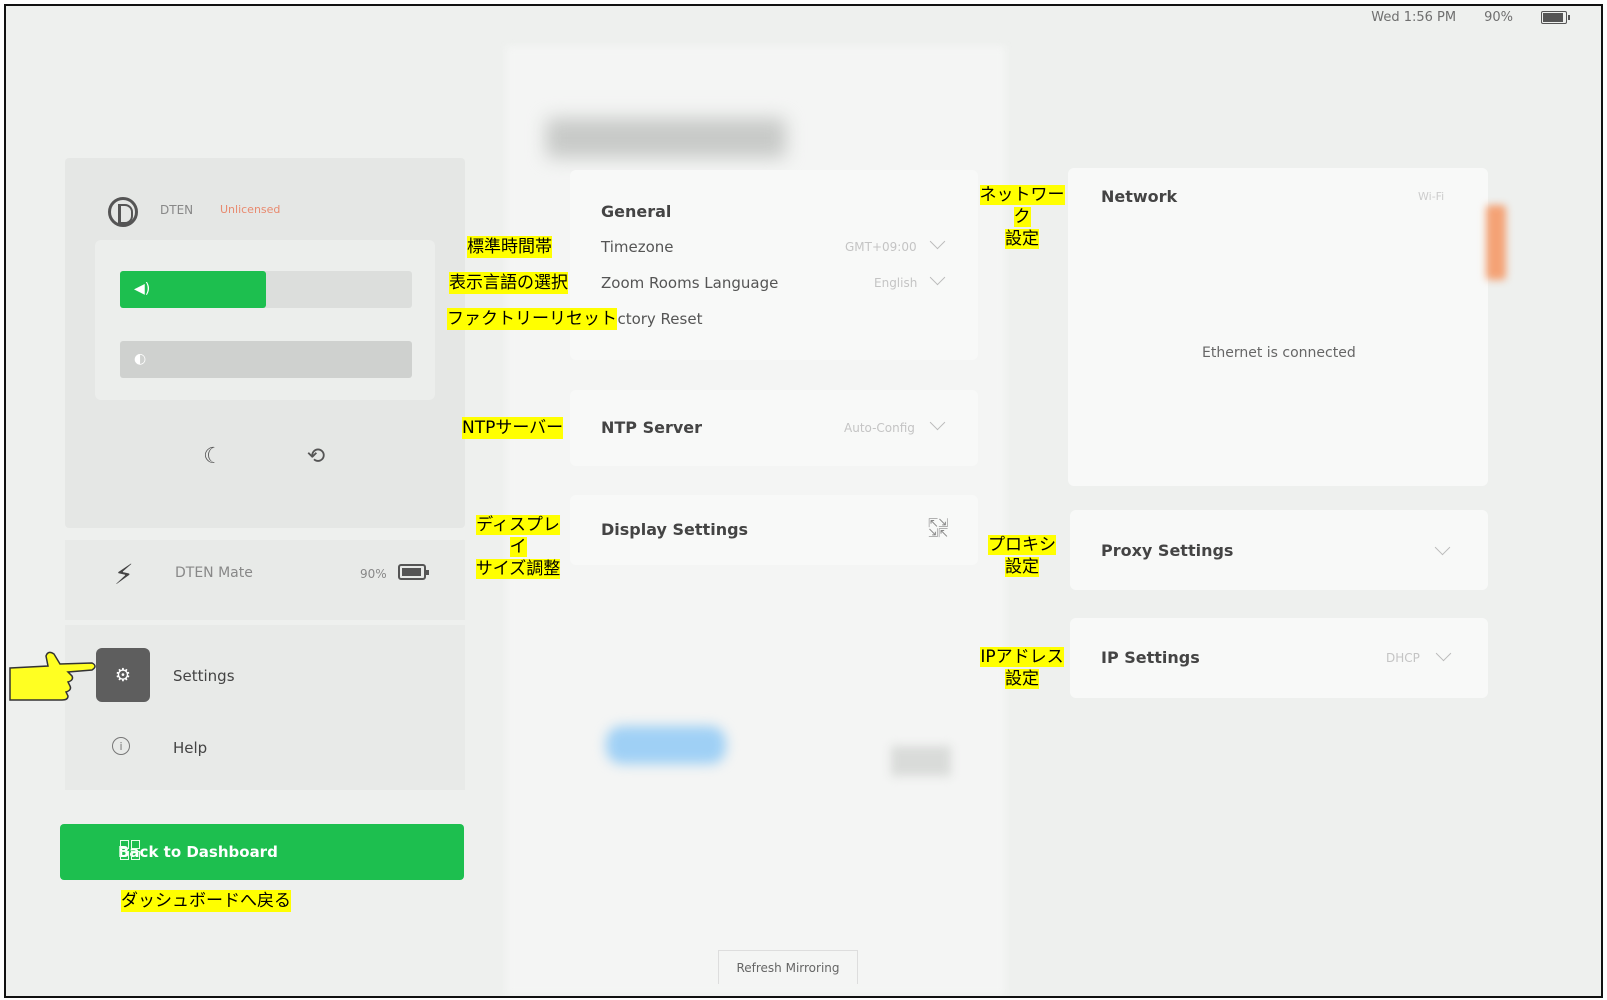 The width and height of the screenshot is (1607, 1000). What do you see at coordinates (513, 428) in the screenshot?
I see `annotation-ntp: NTPサーバー` at bounding box center [513, 428].